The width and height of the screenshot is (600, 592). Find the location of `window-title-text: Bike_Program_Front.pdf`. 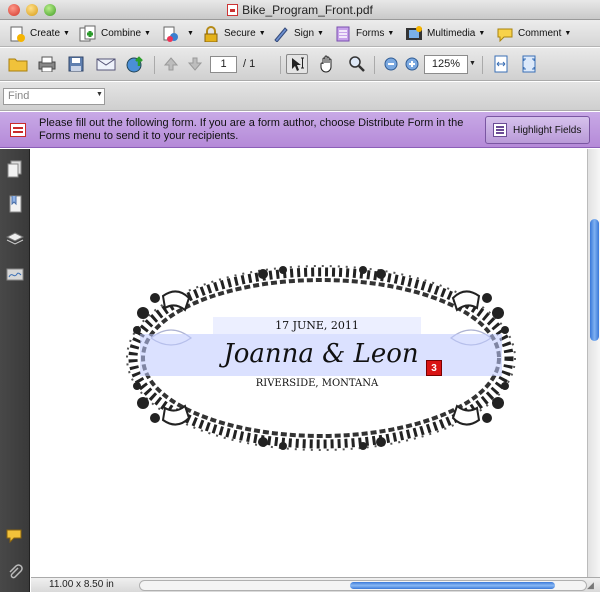

window-title-text: Bike_Program_Front.pdf is located at coordinates (307, 10).